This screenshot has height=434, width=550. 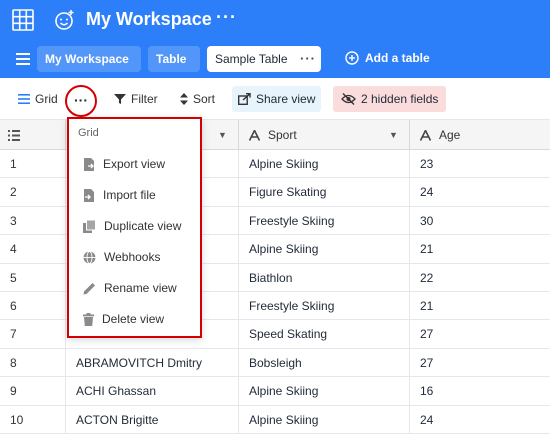 I want to click on tab-sample-table-label: Sample Table, so click(x=251, y=59).